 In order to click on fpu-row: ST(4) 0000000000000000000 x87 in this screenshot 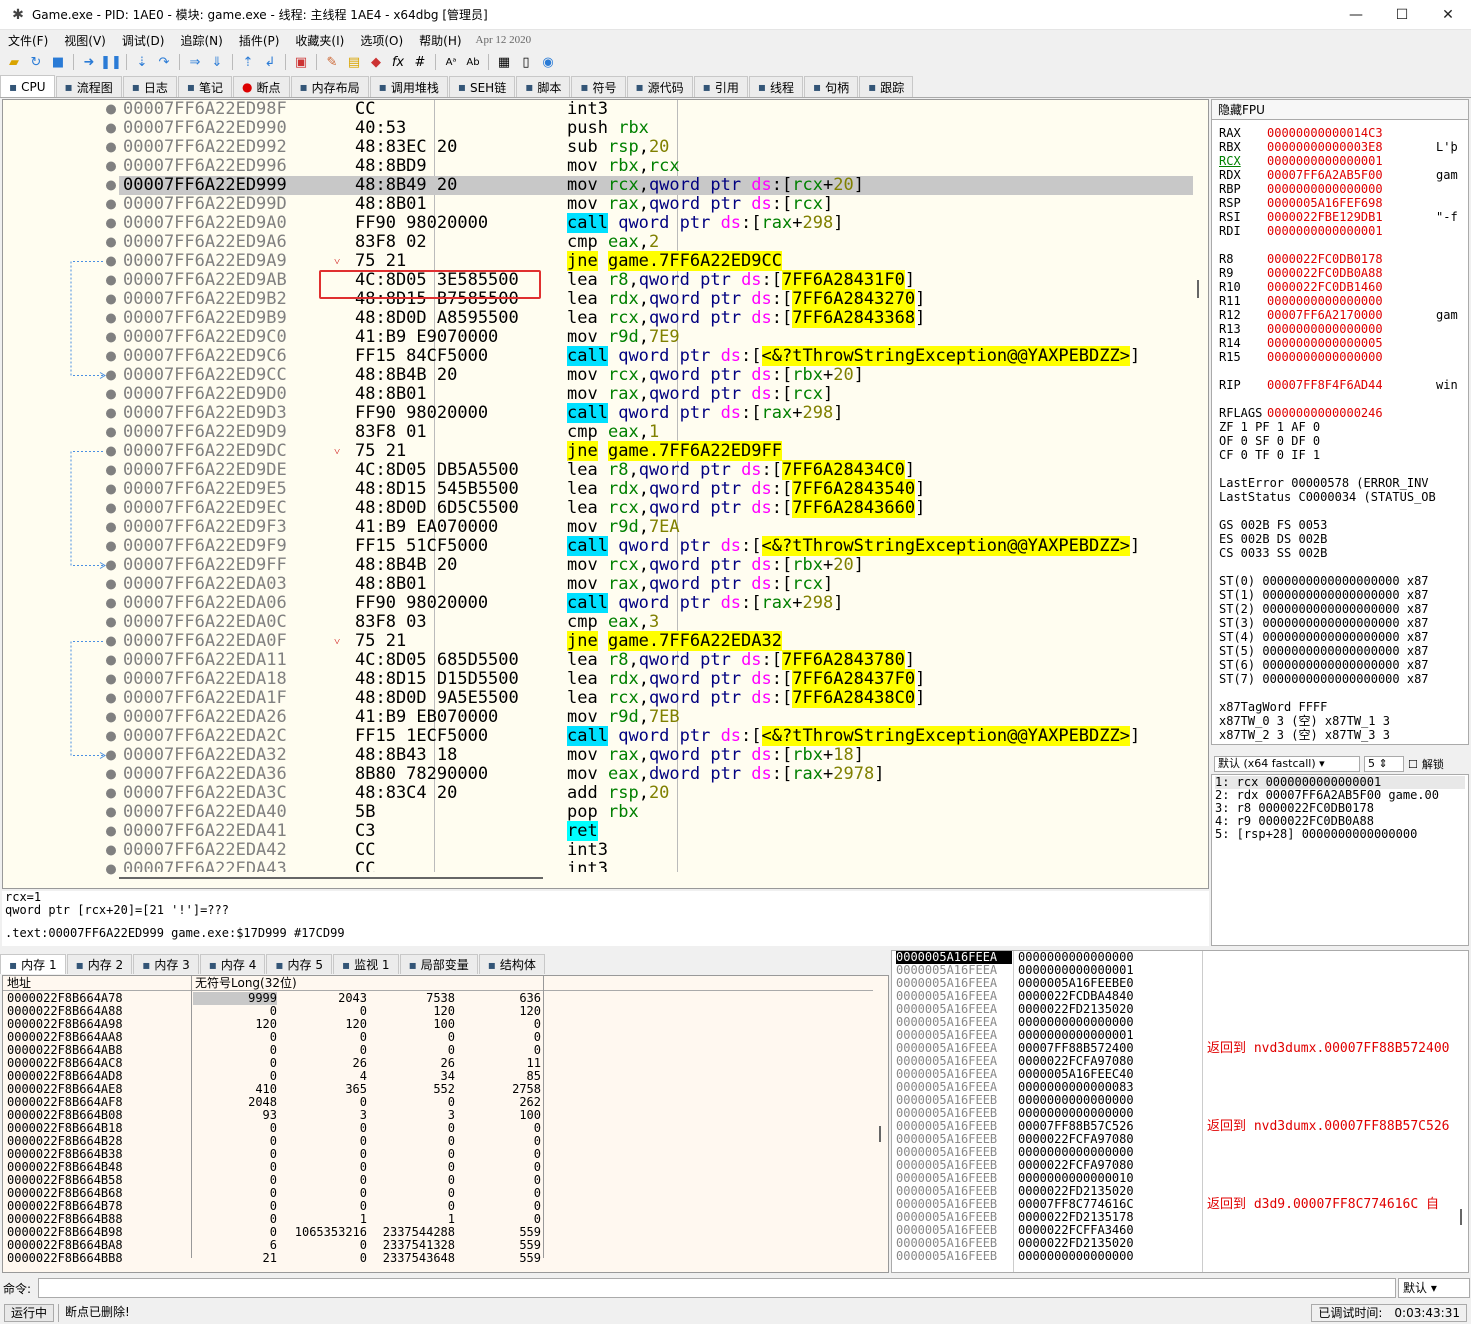, I will do `click(1340, 637)`.